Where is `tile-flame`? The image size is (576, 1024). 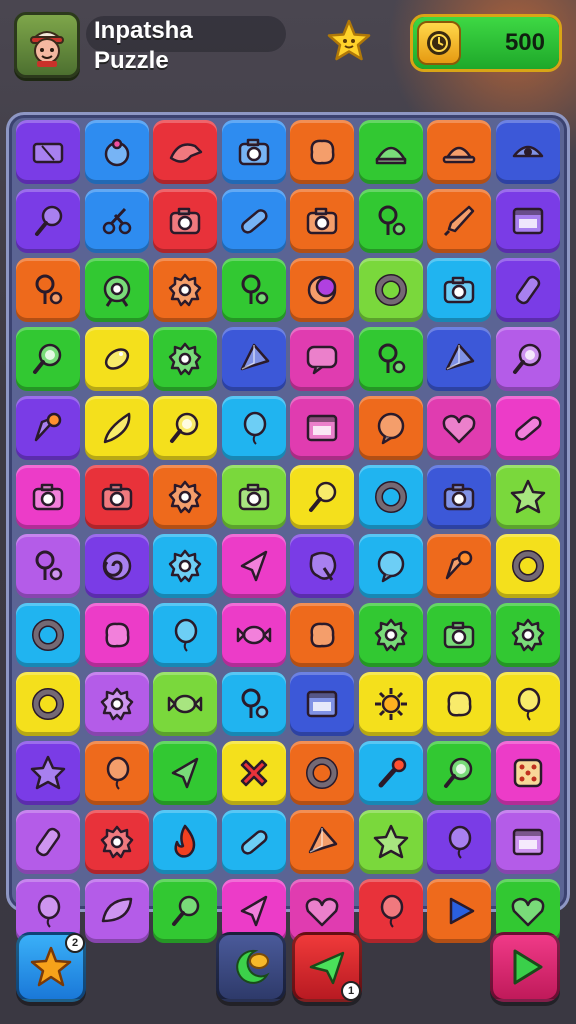 tile-flame is located at coordinates (185, 842).